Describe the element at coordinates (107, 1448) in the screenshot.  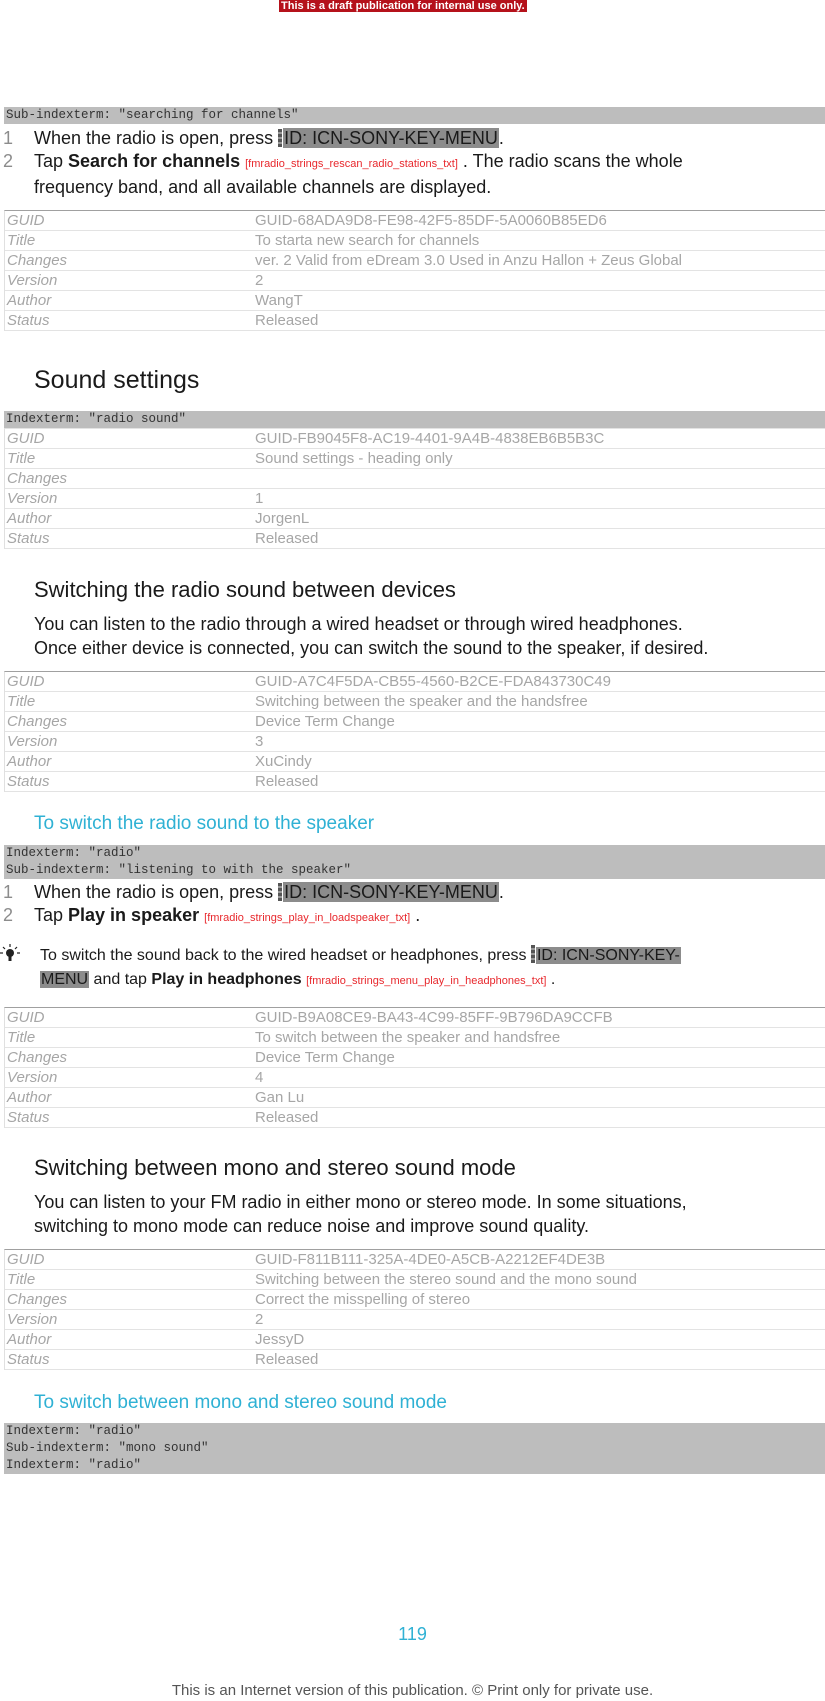
I see `index-term-line: Sub-indexterm: "mono sound"` at that location.